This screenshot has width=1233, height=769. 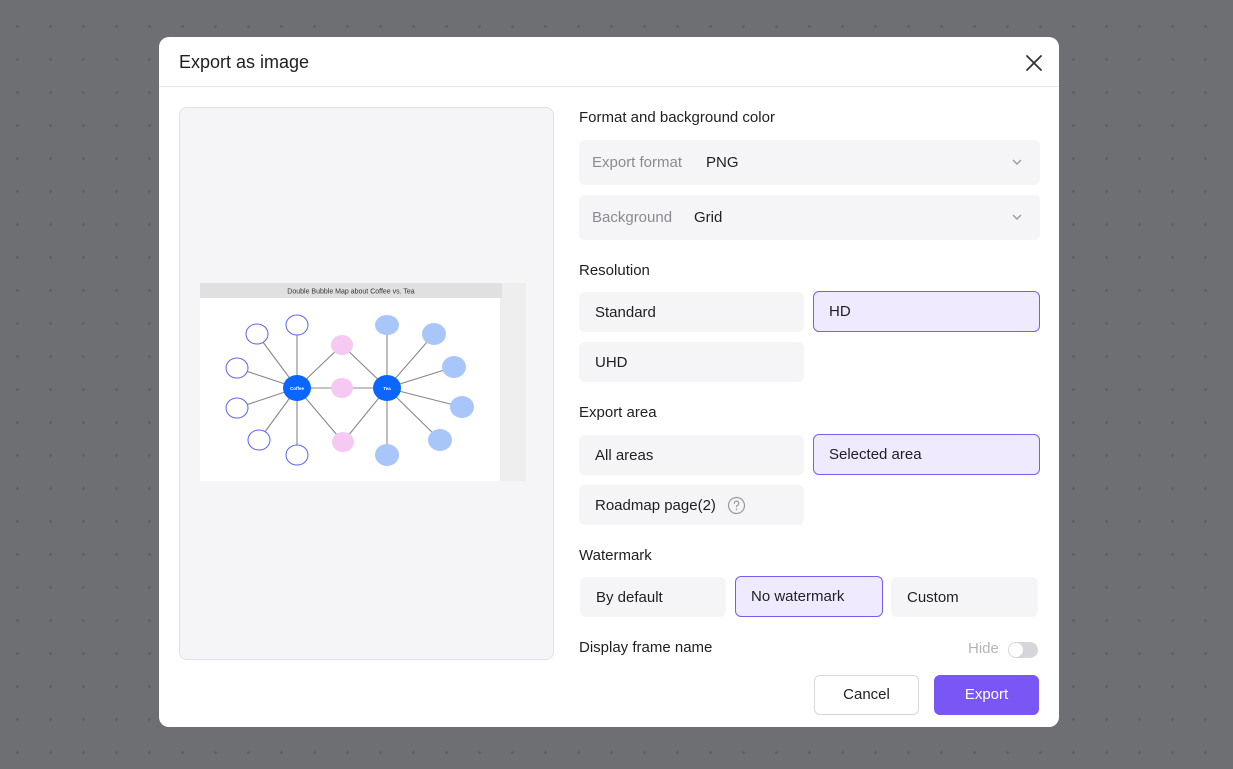 I want to click on background-label: Background, so click(x=632, y=217).